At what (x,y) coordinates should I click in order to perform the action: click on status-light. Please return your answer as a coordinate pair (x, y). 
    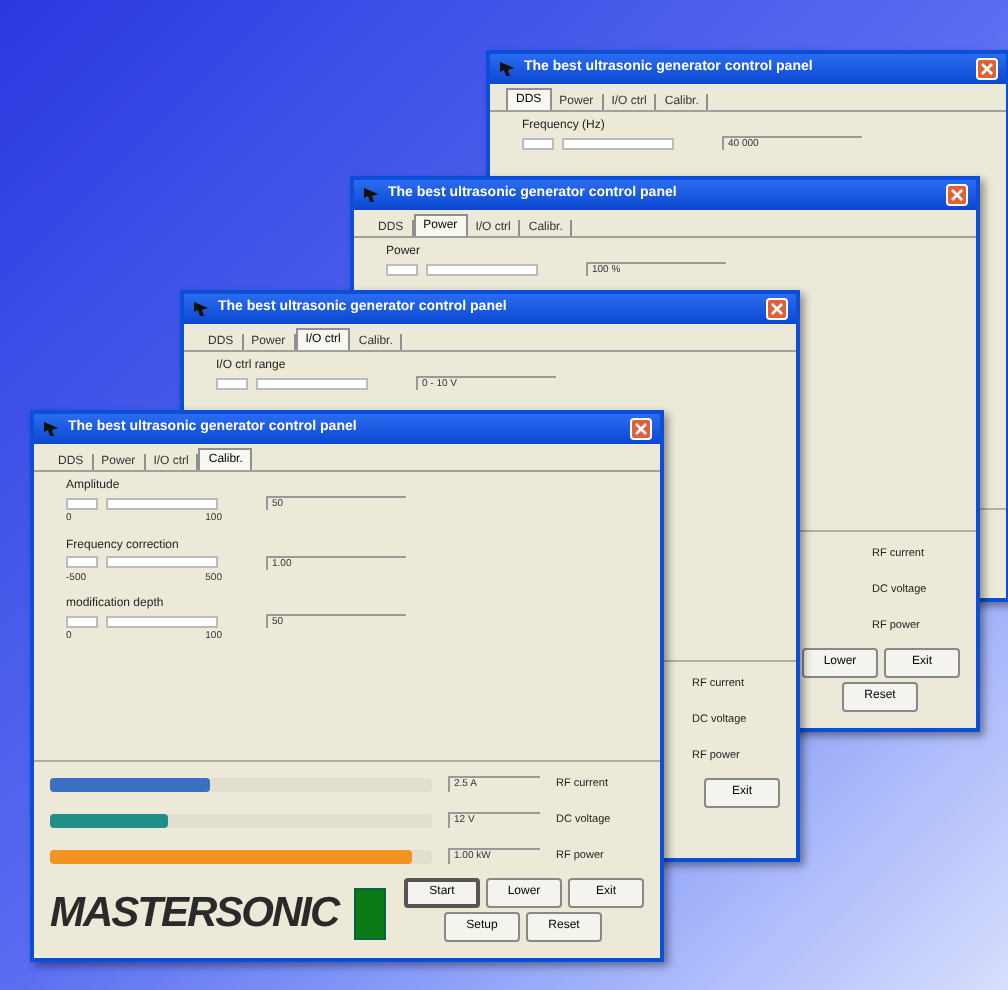
    Looking at the image, I should click on (370, 914).